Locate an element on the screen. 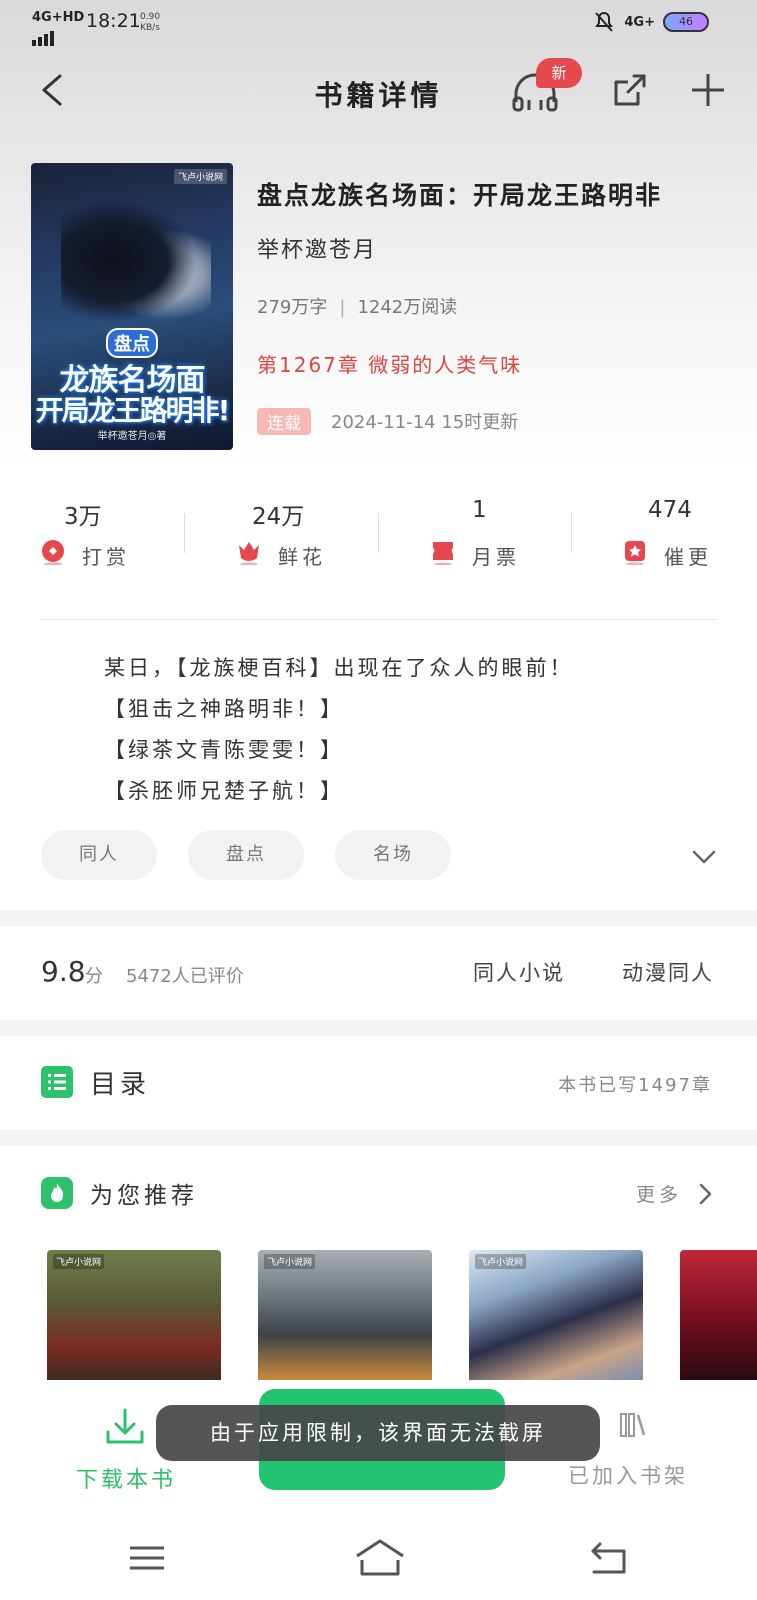  chevron-down-icon is located at coordinates (704, 857).